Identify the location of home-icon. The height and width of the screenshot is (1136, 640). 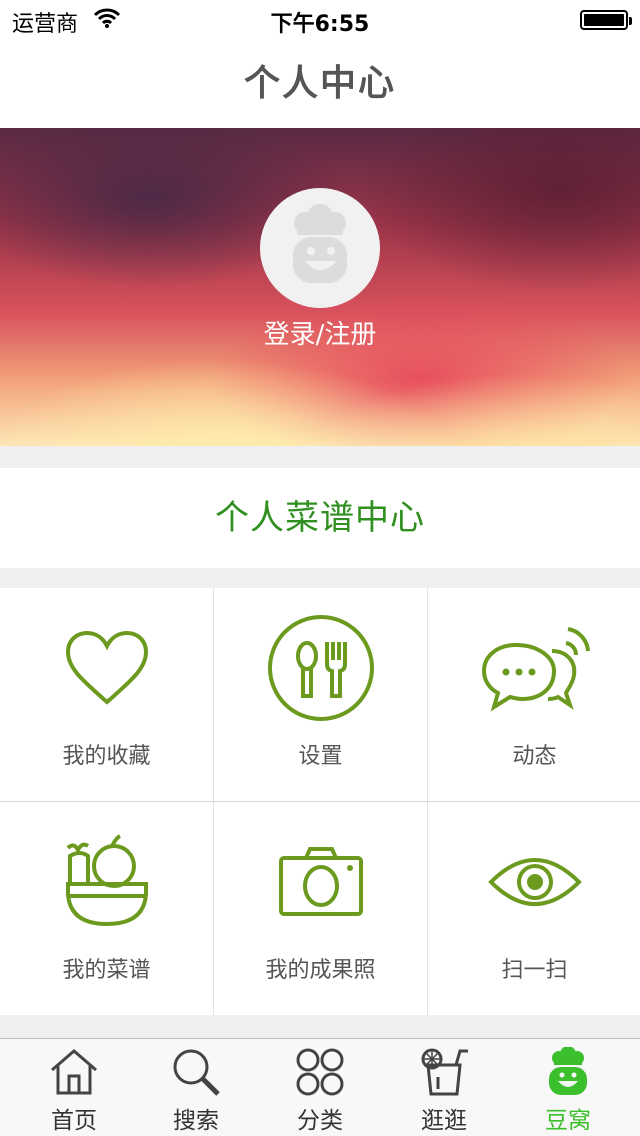
(74, 1072).